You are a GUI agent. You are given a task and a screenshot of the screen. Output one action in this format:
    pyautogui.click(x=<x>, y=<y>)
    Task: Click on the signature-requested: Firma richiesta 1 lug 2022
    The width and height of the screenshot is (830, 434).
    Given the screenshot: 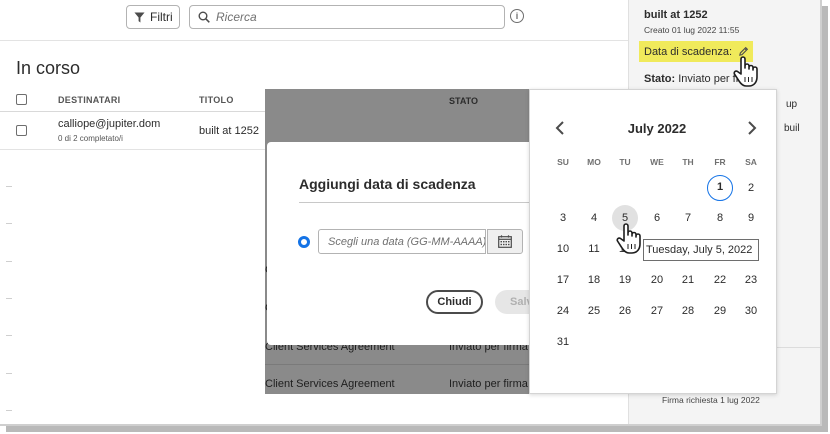 What is the action you would take?
    pyautogui.click(x=711, y=400)
    